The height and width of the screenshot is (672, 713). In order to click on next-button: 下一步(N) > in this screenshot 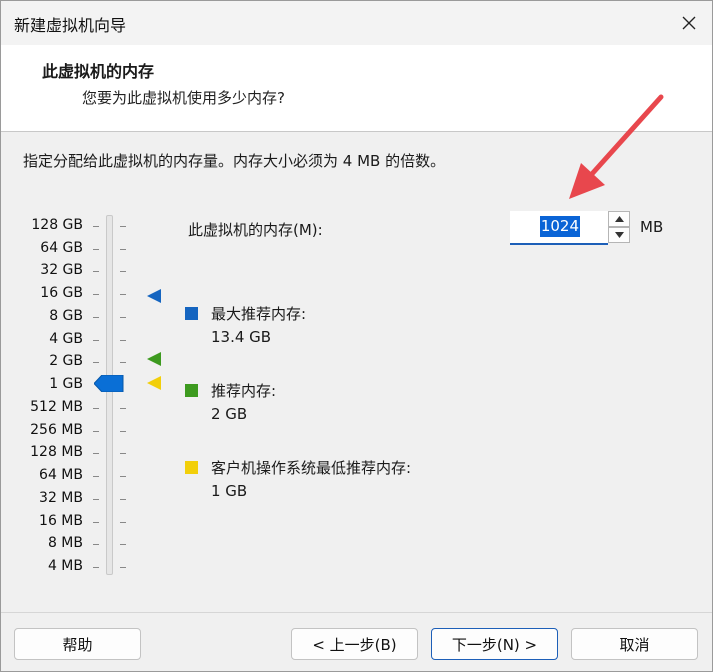, I will do `click(494, 644)`.